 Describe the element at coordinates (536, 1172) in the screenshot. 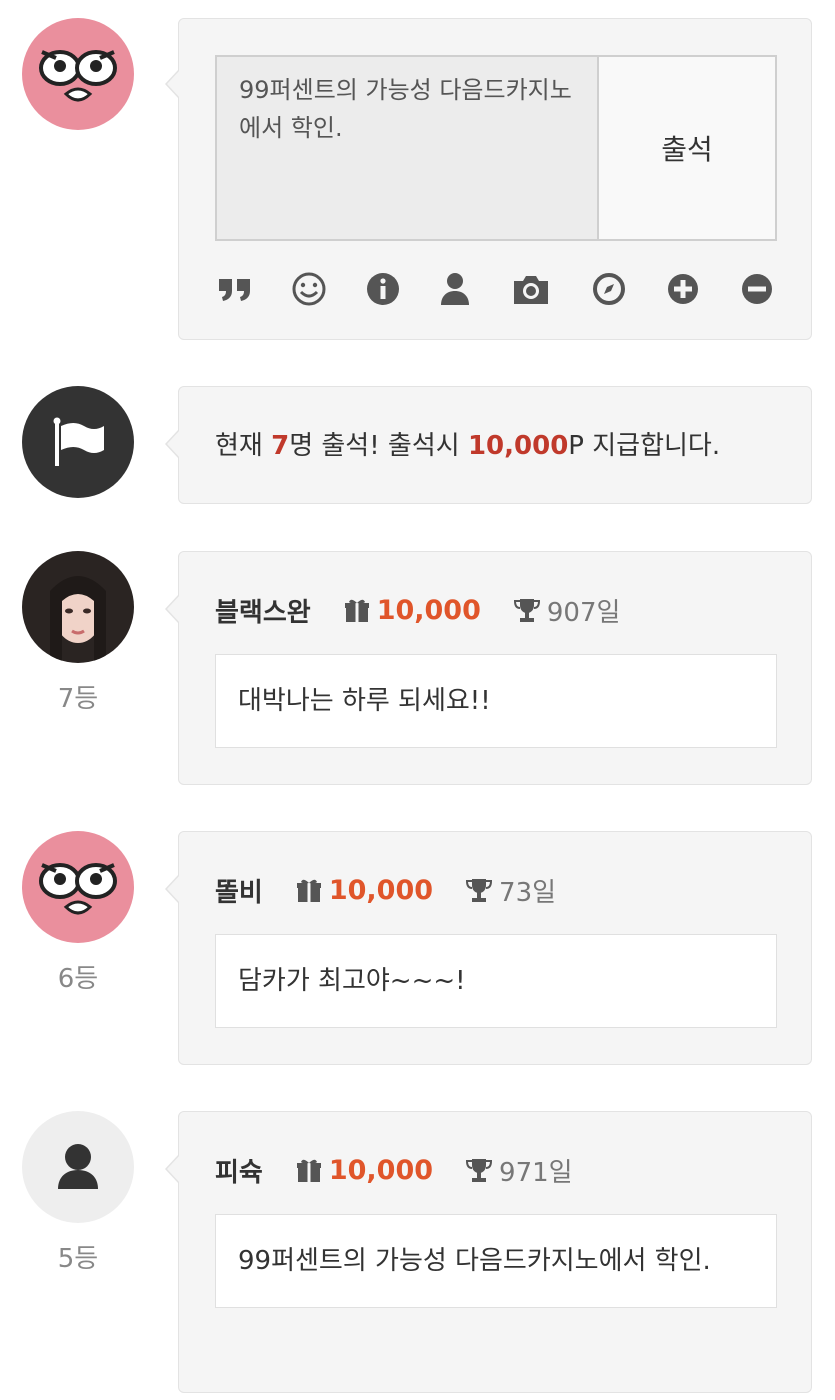

I see `attendance-days: 971일` at that location.